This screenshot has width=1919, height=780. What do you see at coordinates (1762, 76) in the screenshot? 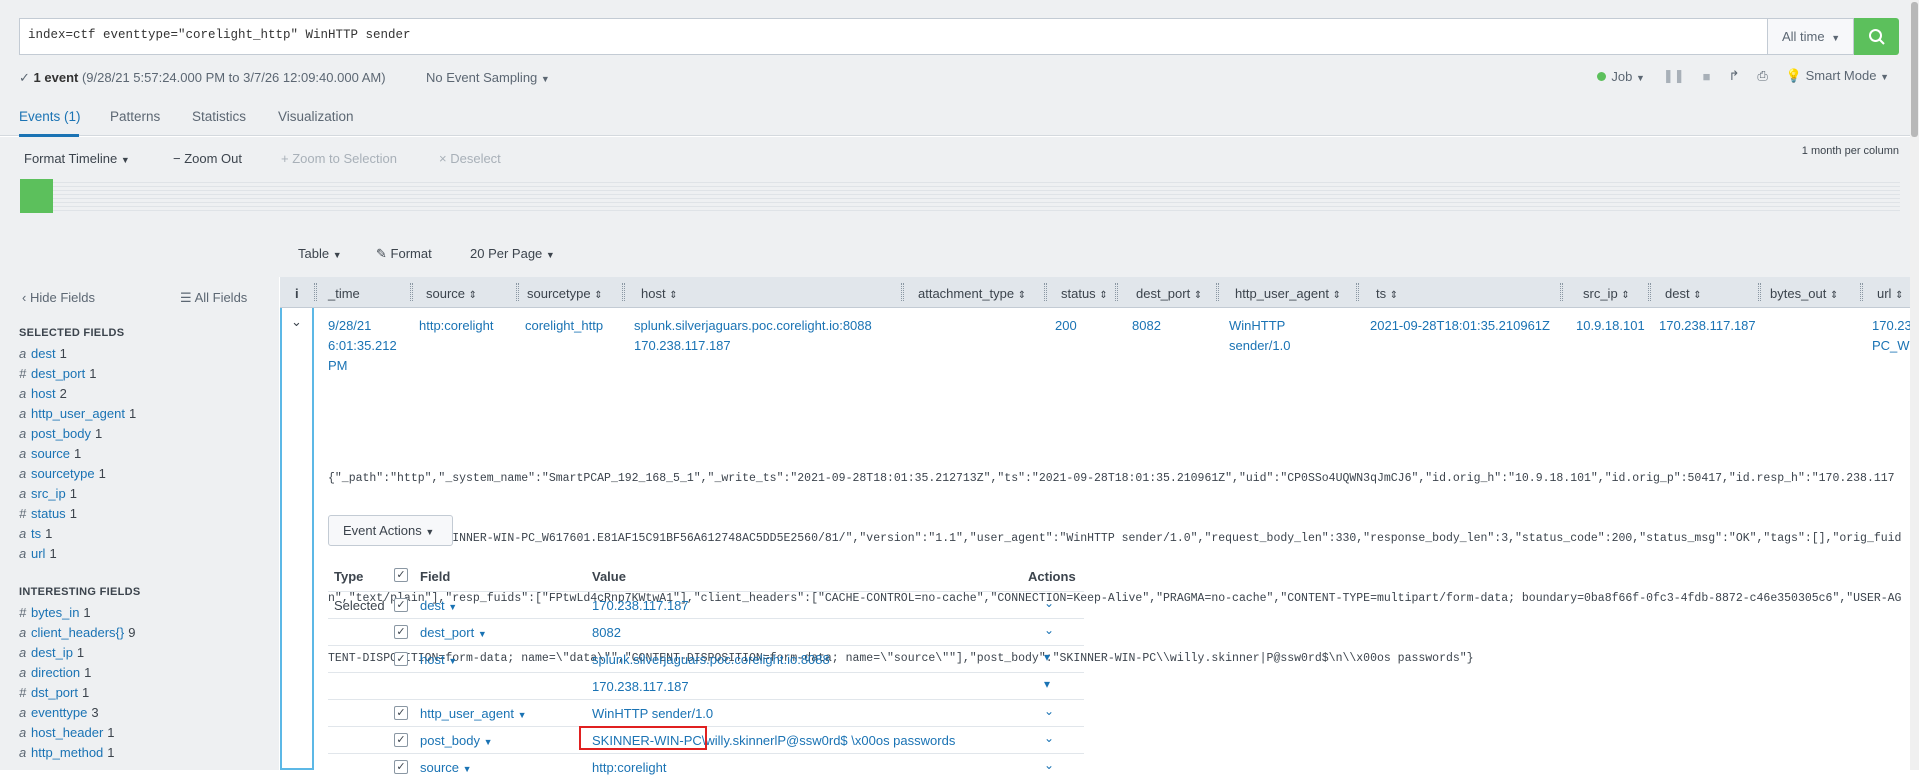
I see `print-icon: ⎙` at bounding box center [1762, 76].